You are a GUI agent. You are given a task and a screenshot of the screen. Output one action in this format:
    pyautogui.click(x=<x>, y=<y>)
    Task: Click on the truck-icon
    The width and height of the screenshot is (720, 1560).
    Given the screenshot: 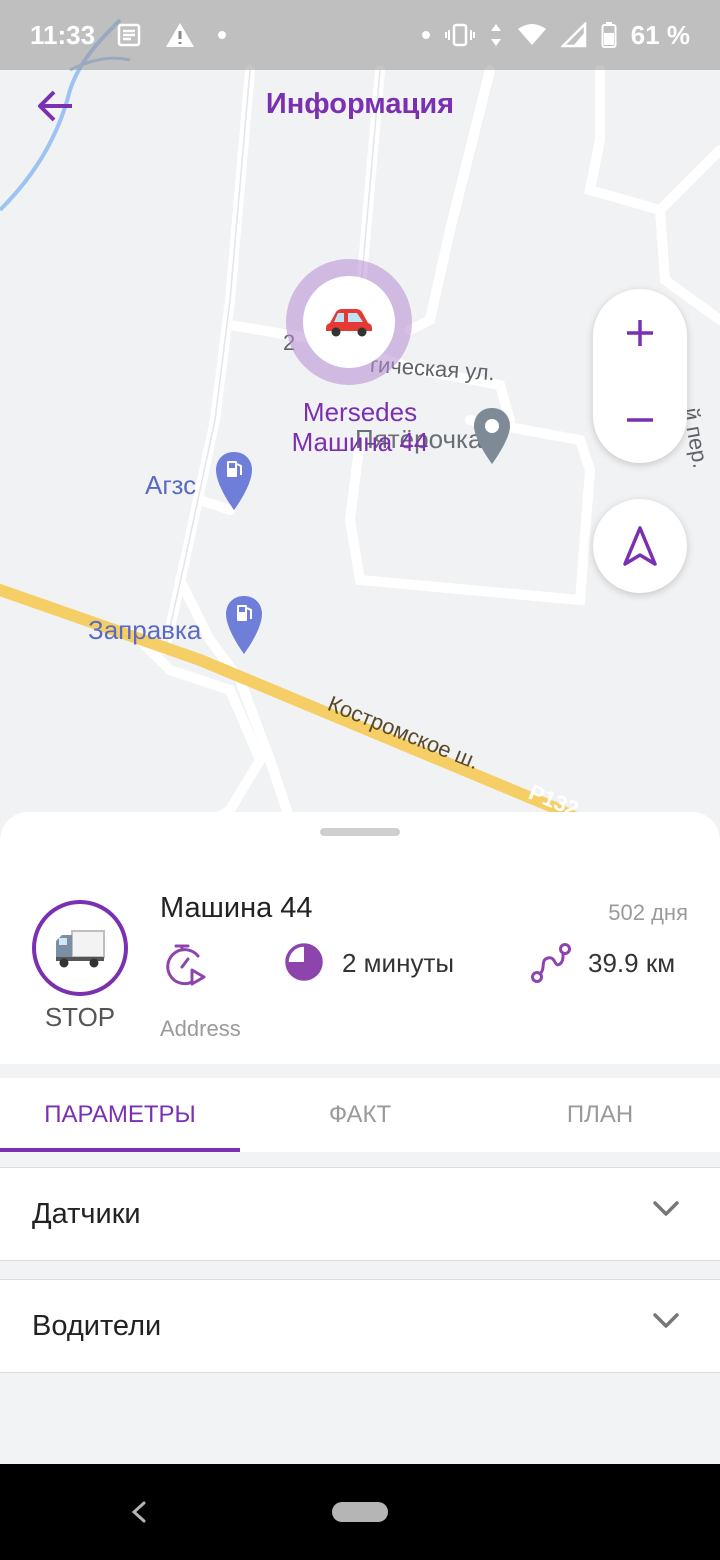 What is the action you would take?
    pyautogui.click(x=80, y=949)
    